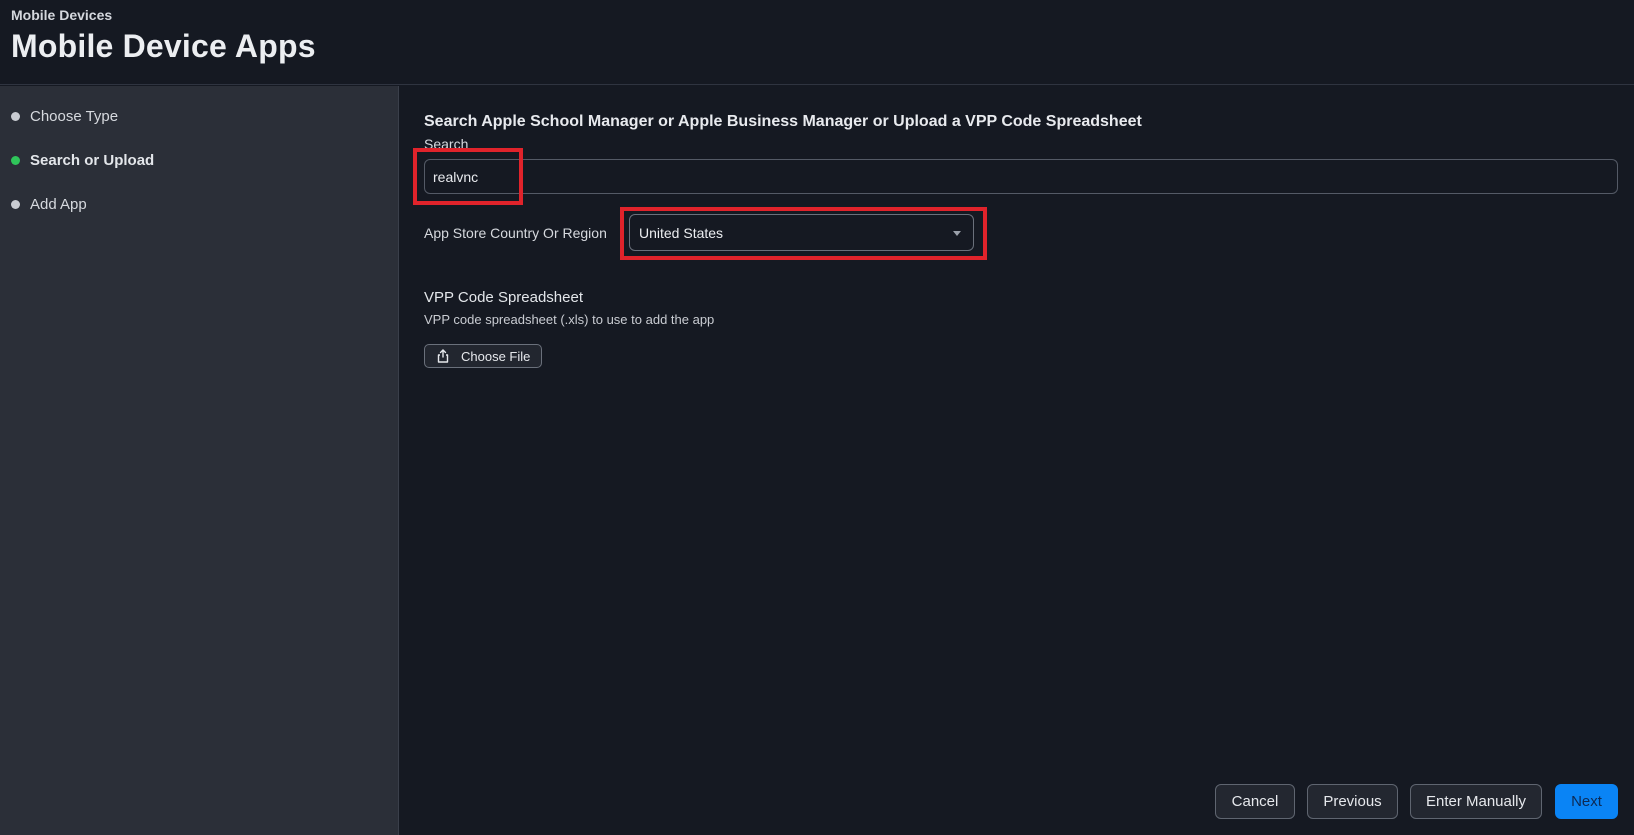 Image resolution: width=1634 pixels, height=835 pixels. I want to click on step-search-or-upload: Search or Upload, so click(82, 160).